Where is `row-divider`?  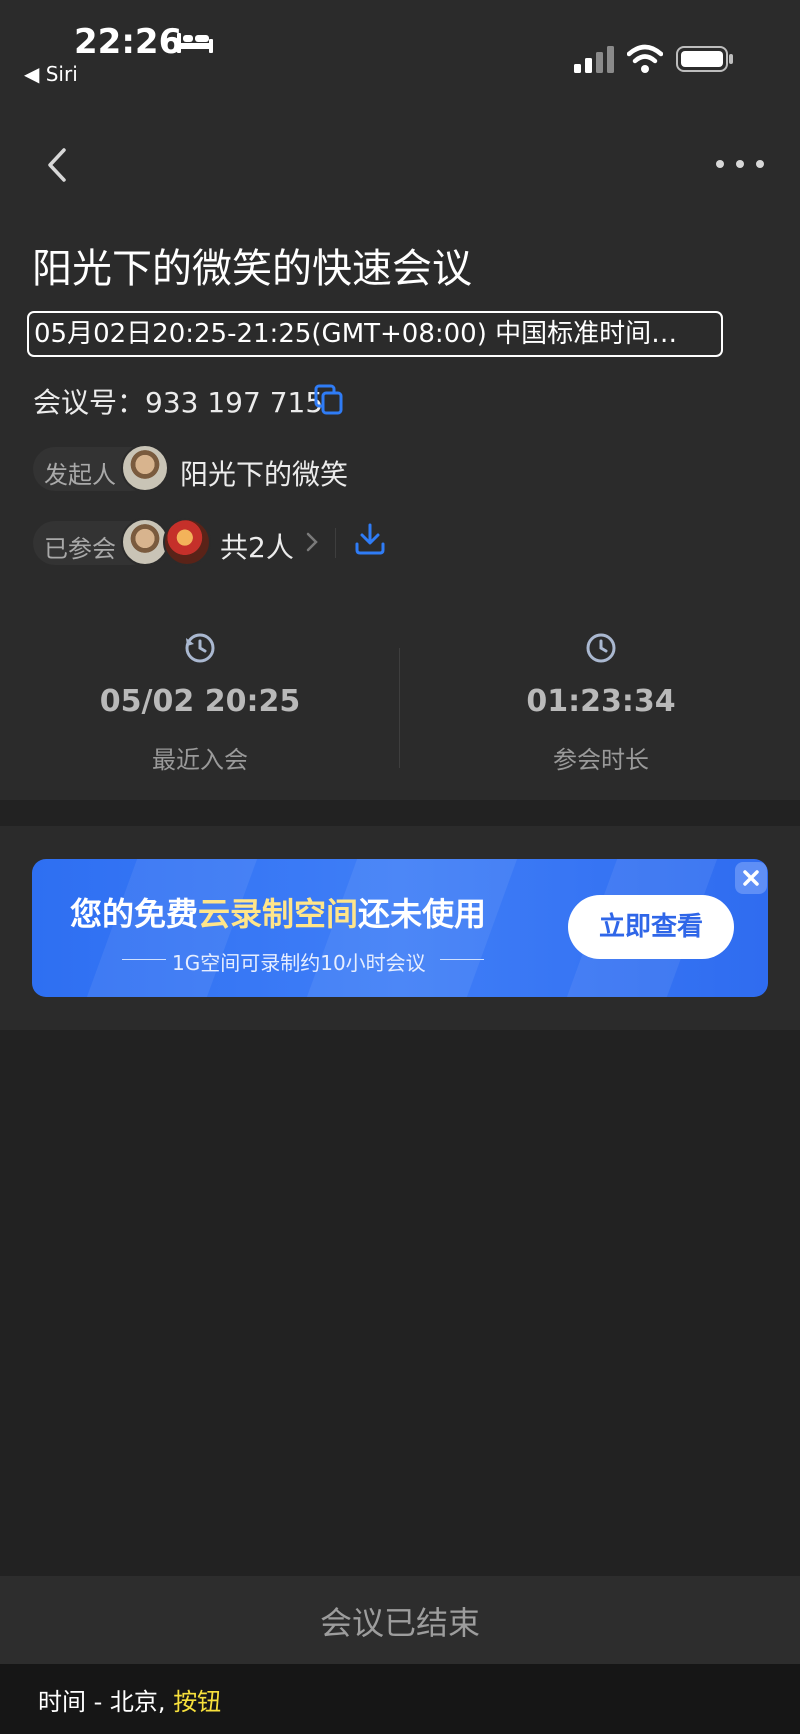 row-divider is located at coordinates (335, 543).